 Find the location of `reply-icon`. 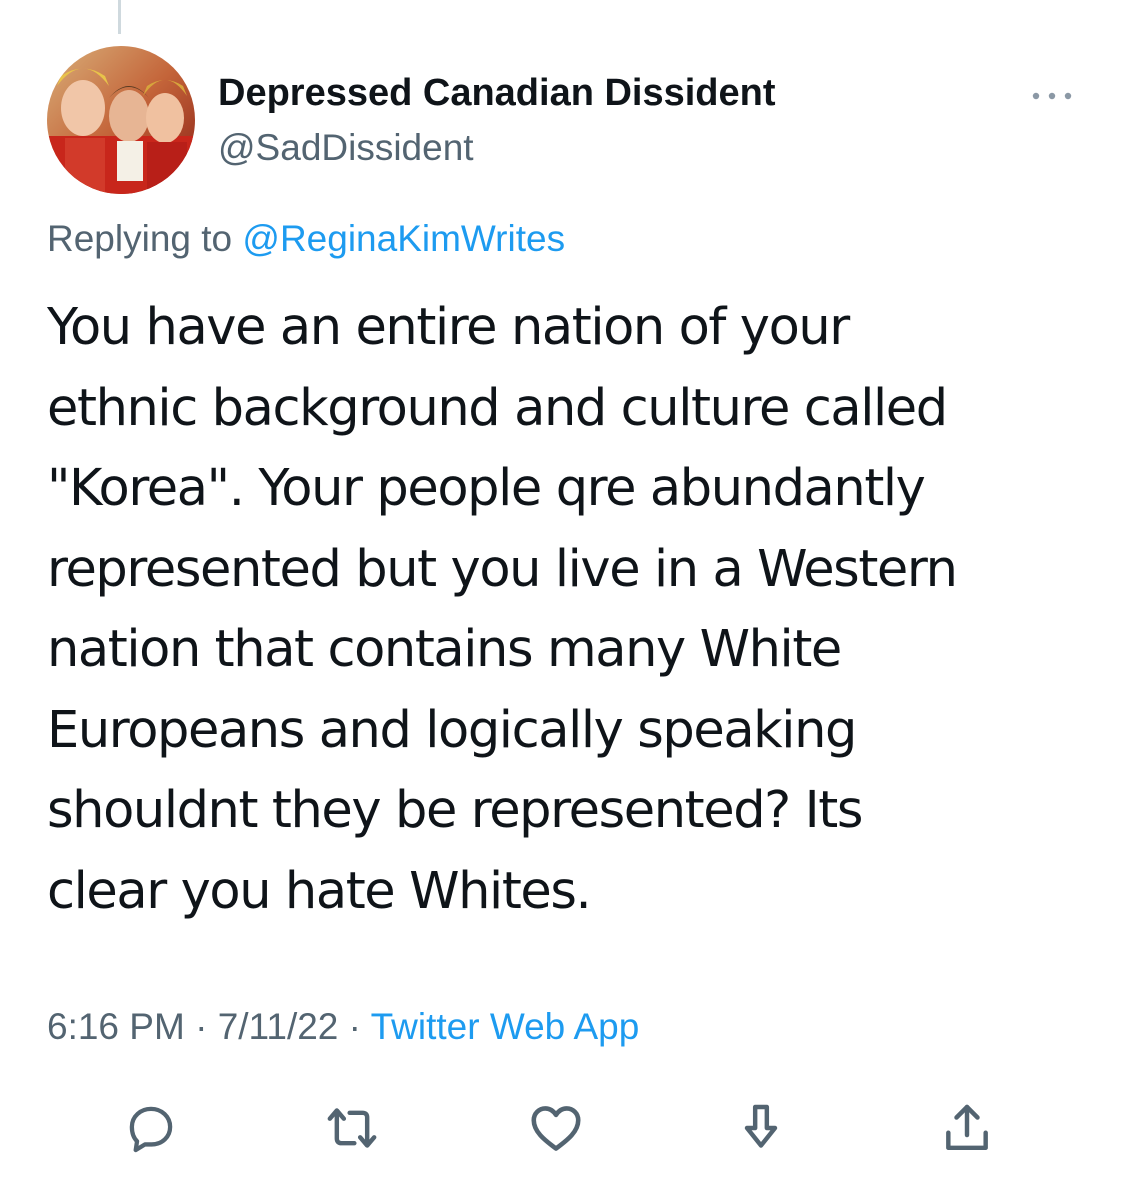

reply-icon is located at coordinates (151, 1129).